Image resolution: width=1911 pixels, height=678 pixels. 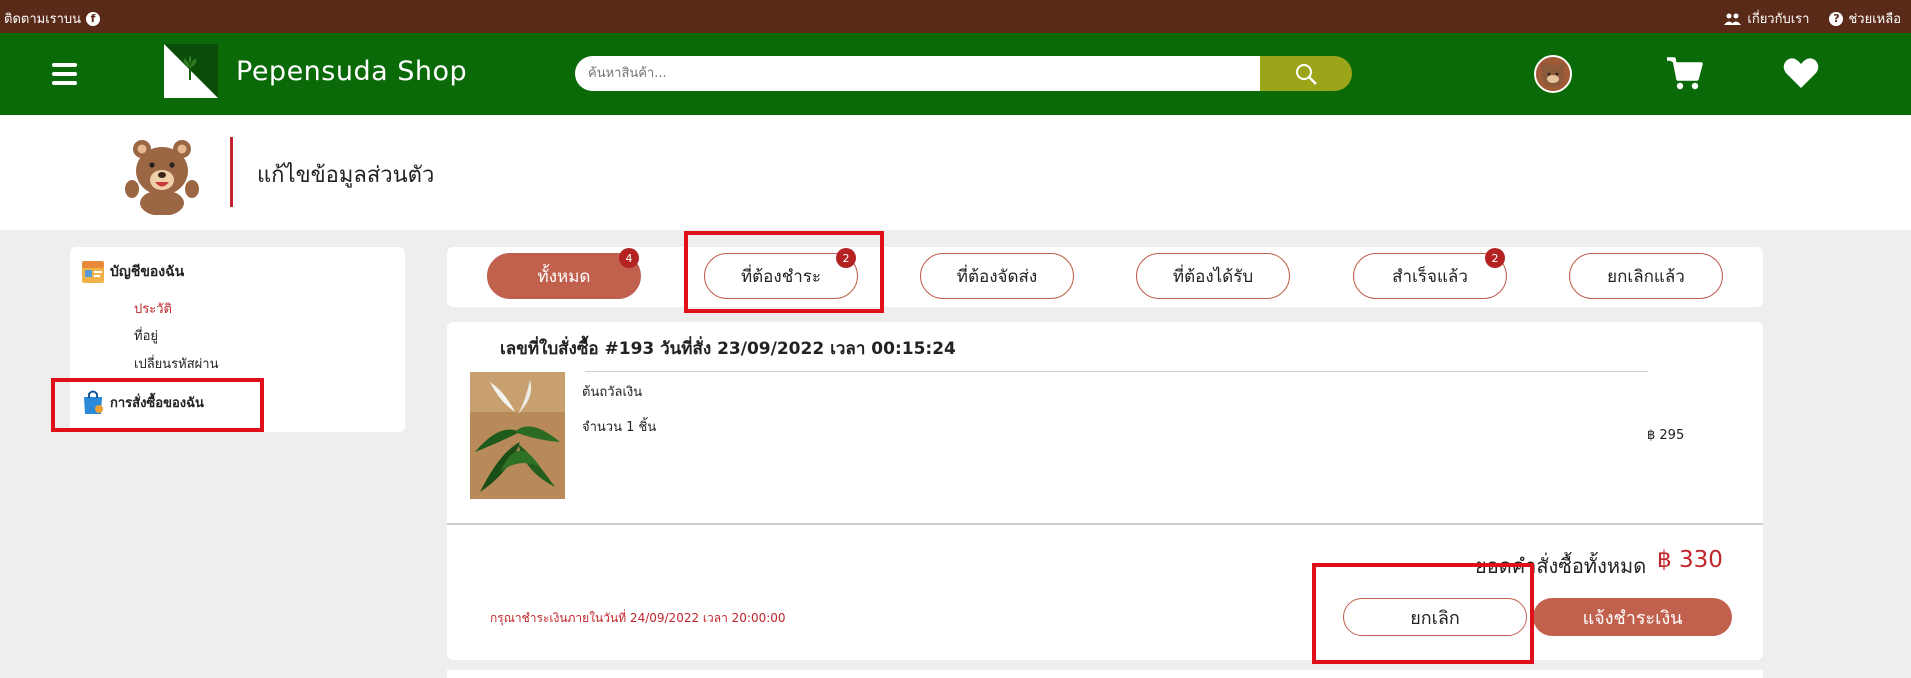 I want to click on shop-logo, so click(x=191, y=71).